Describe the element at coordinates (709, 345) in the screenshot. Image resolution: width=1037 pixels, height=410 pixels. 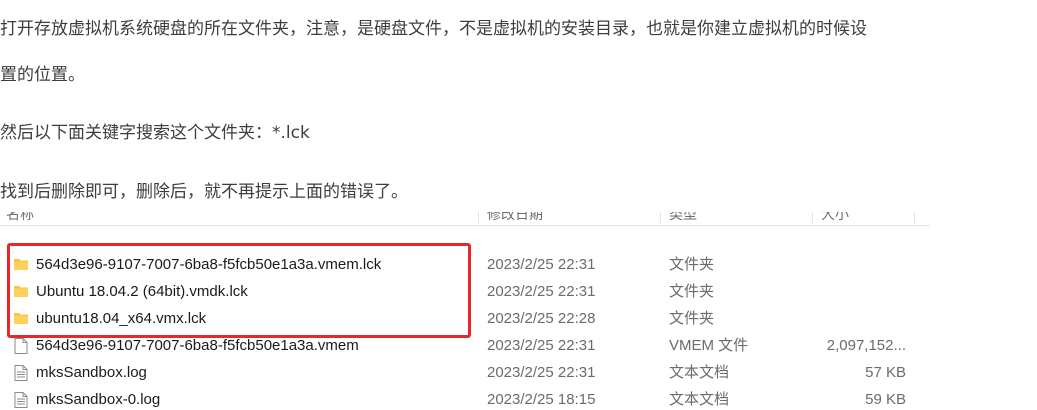
I see `file-type: VMEM 文件` at that location.